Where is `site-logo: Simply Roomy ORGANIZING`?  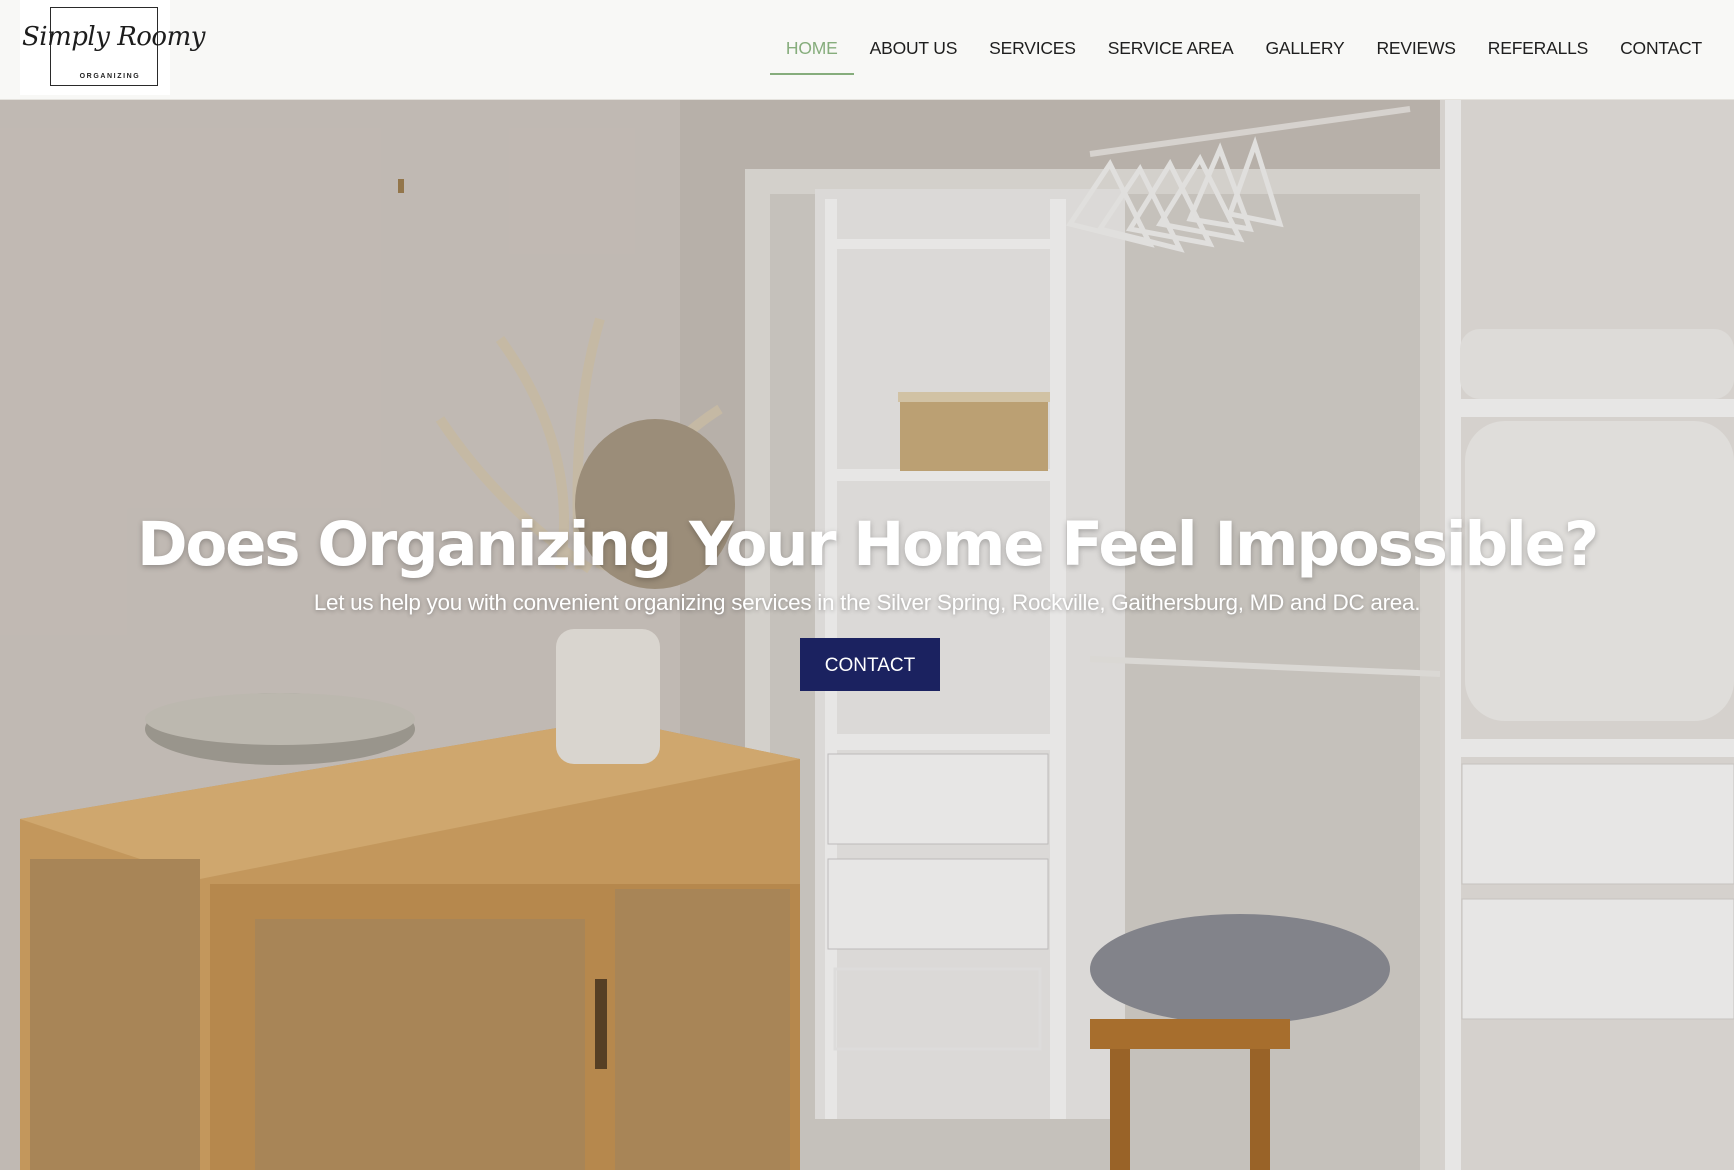 site-logo: Simply Roomy ORGANIZING is located at coordinates (112, 47).